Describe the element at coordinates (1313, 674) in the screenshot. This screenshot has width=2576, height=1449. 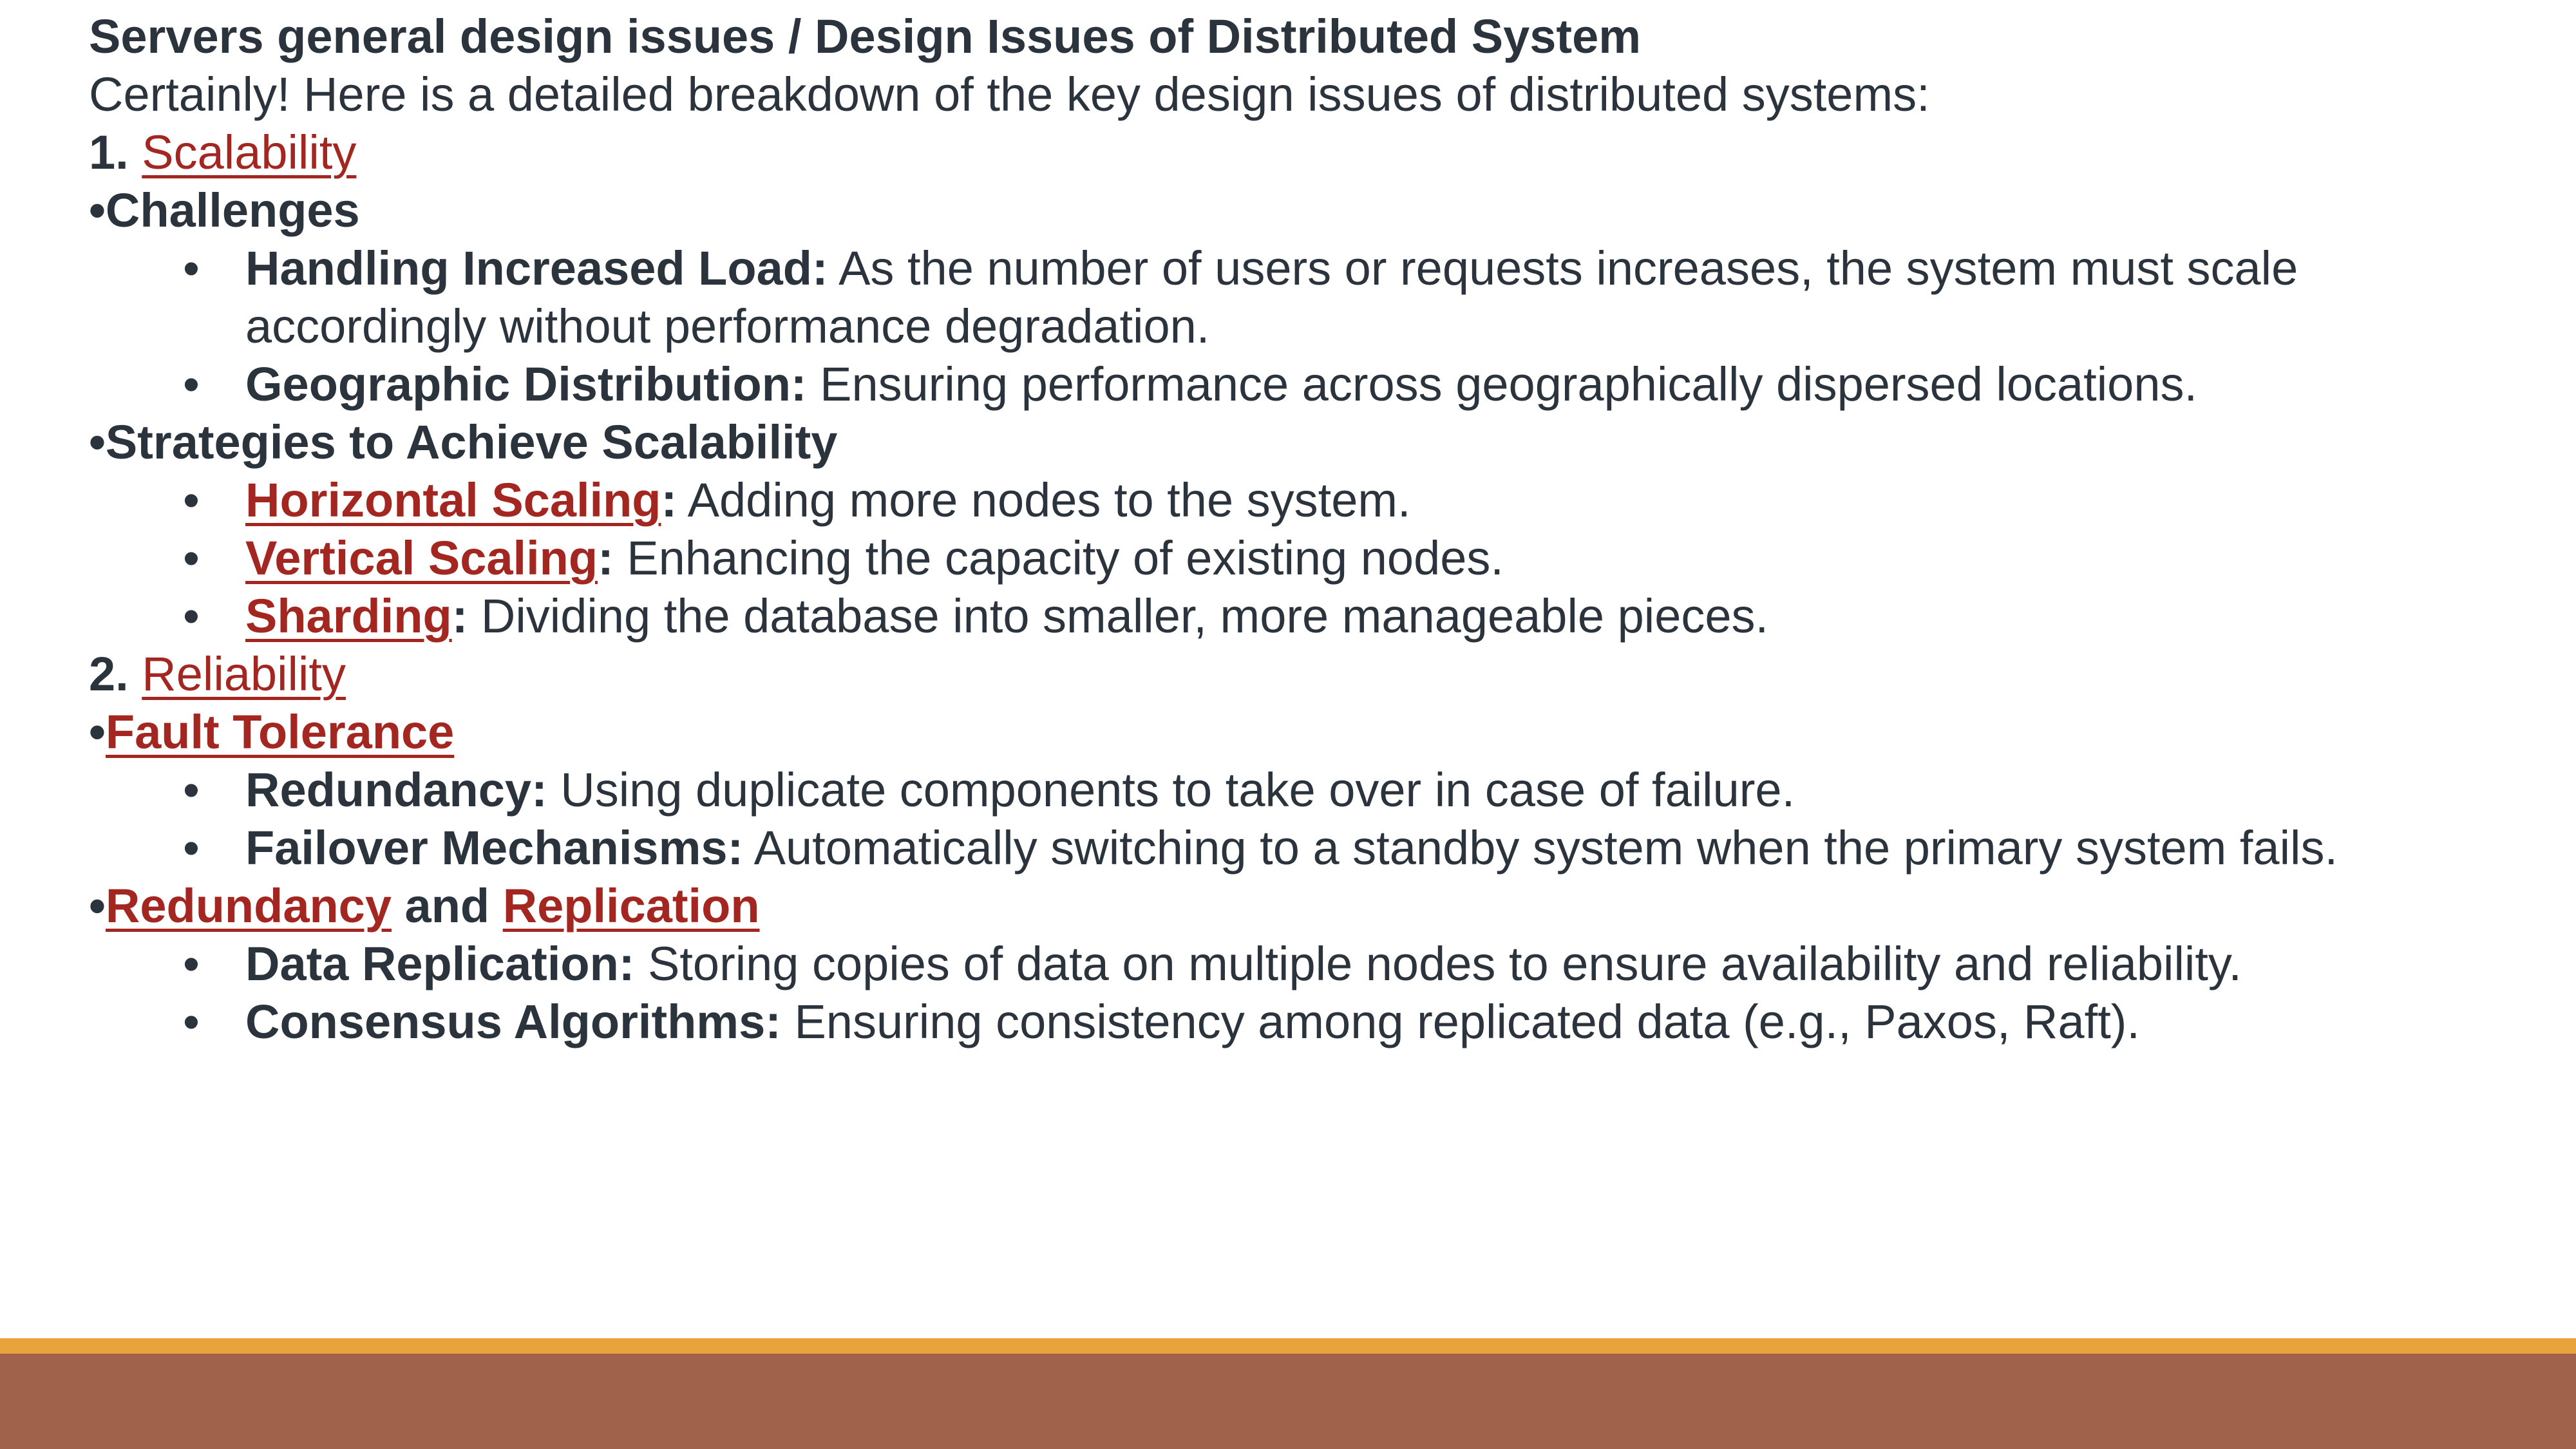
I see `section-heading-reliability: 2. Reliability` at that location.